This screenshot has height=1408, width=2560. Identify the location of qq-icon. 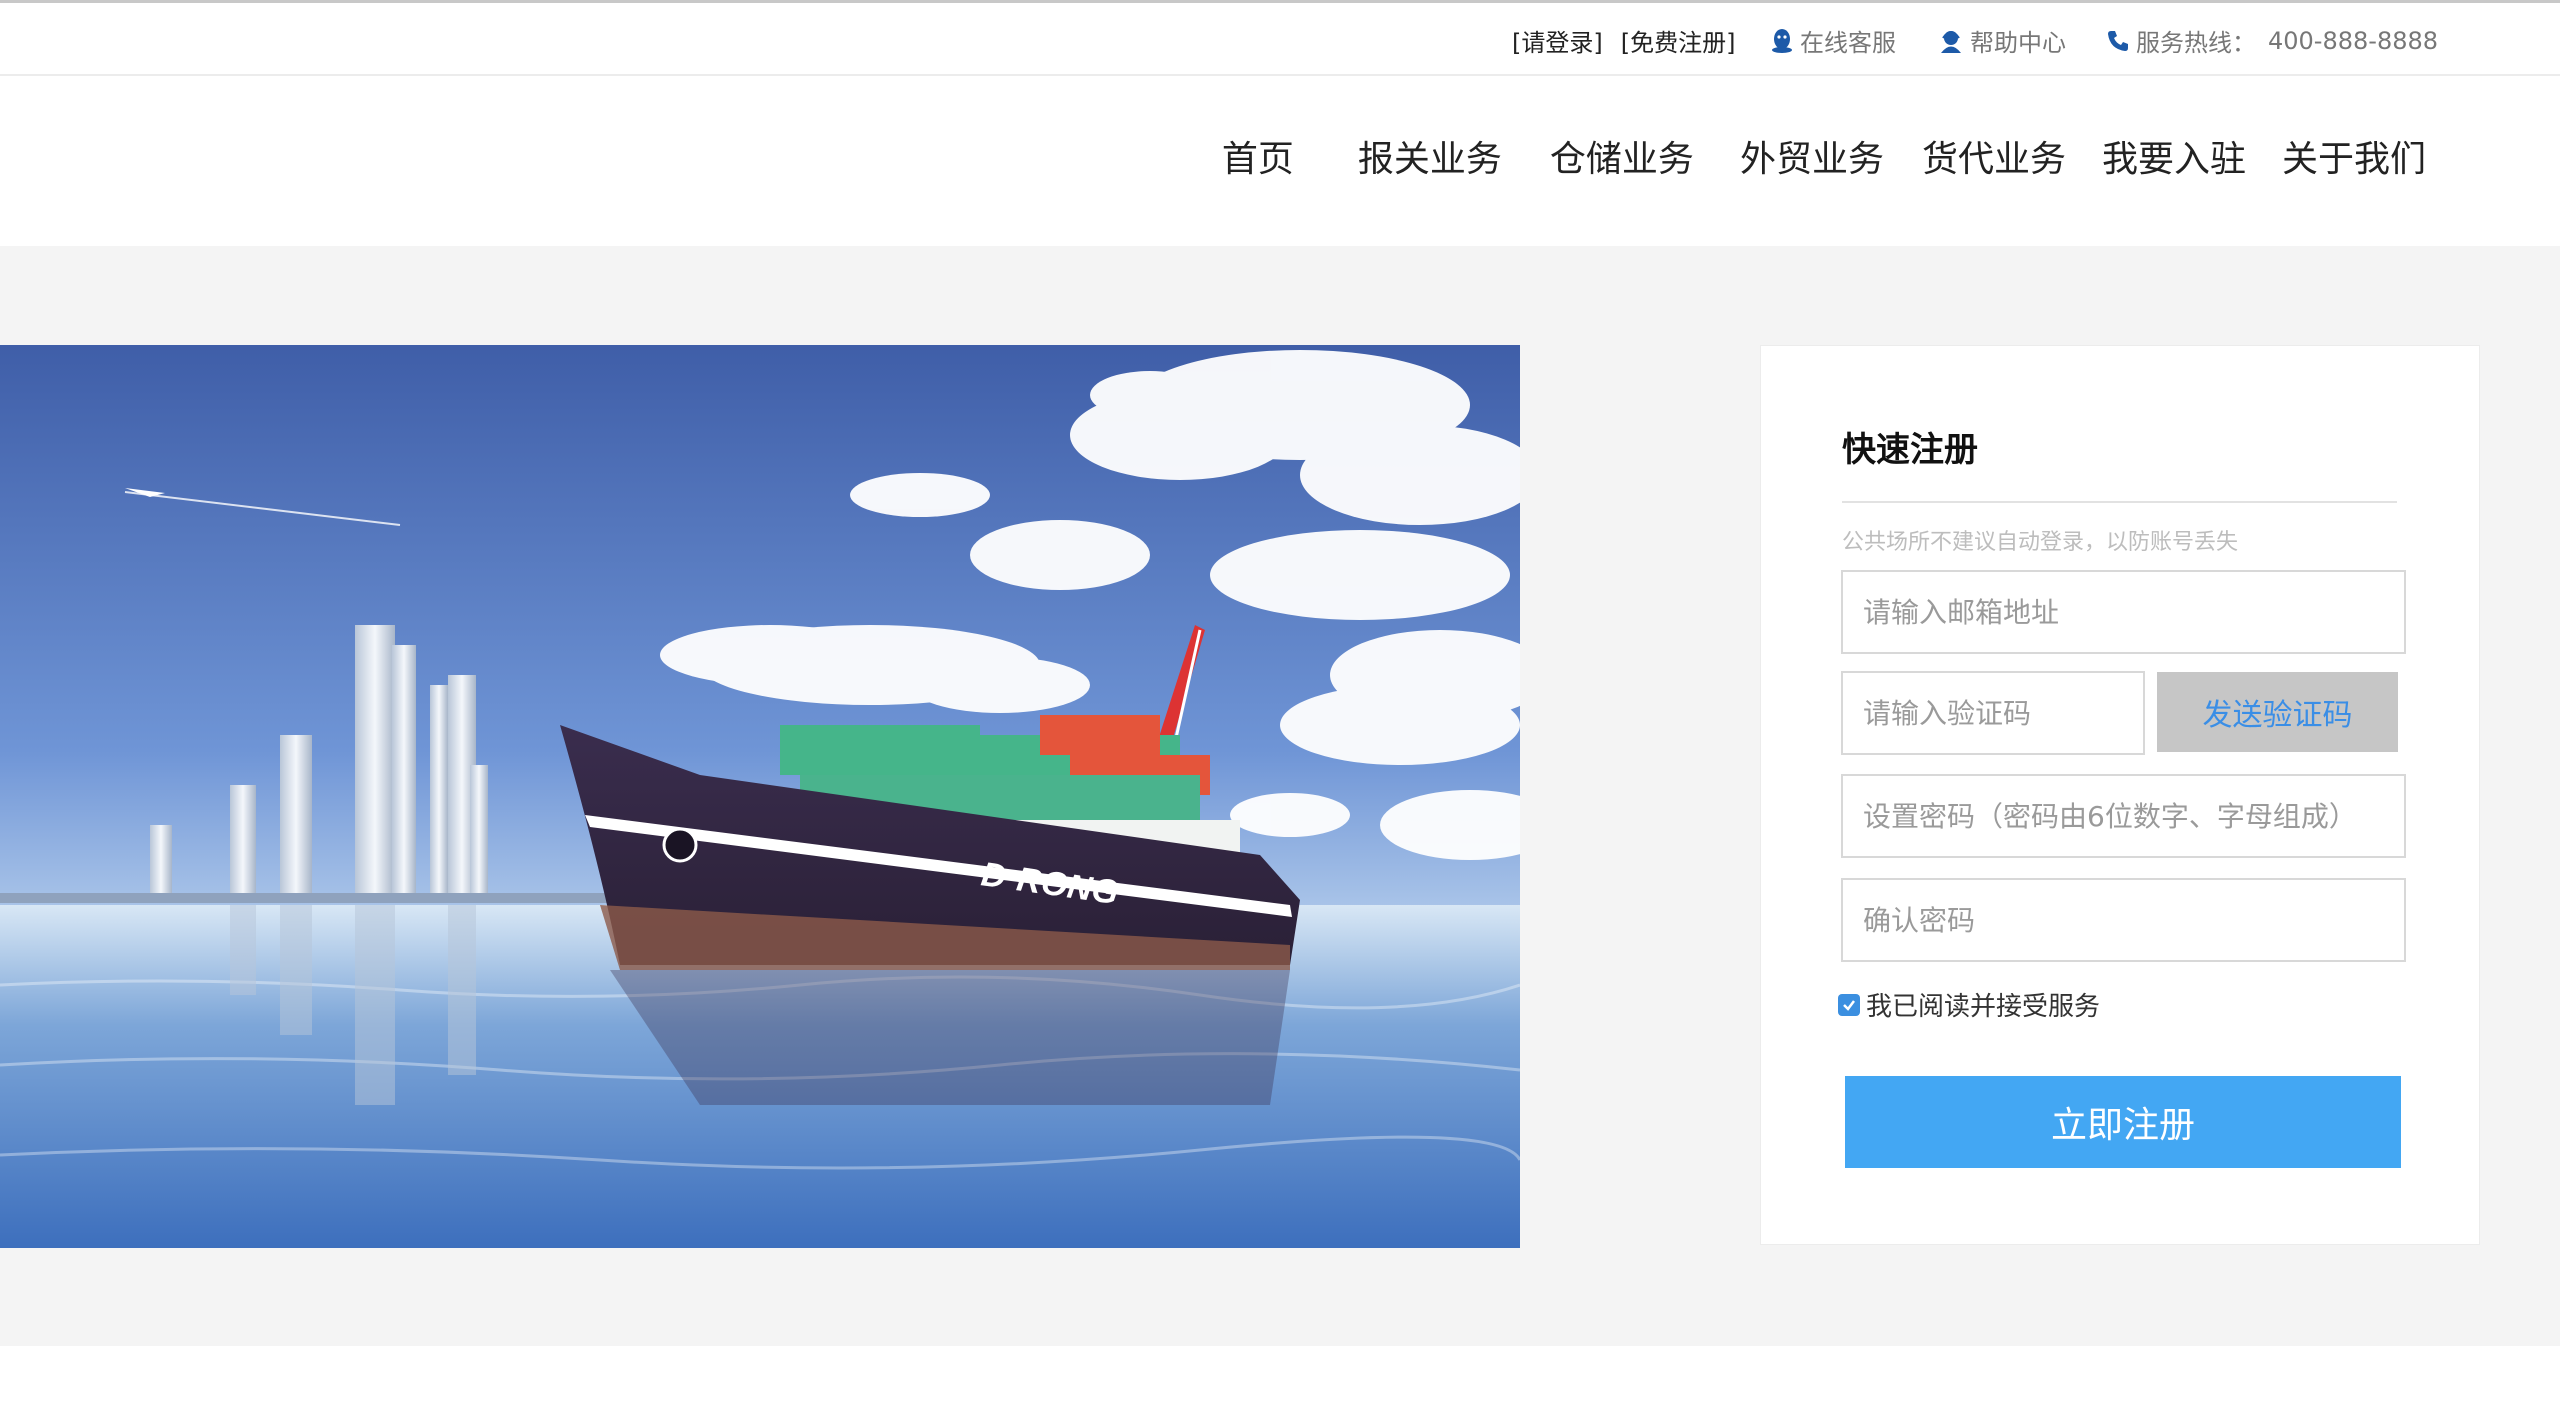
(1782, 40).